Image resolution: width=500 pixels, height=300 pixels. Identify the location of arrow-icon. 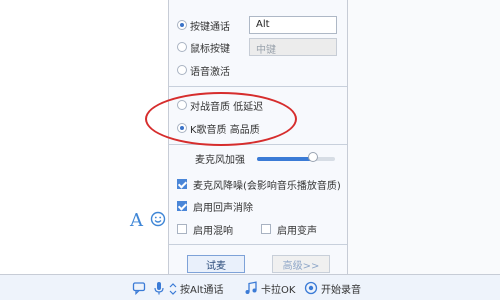
(173, 289).